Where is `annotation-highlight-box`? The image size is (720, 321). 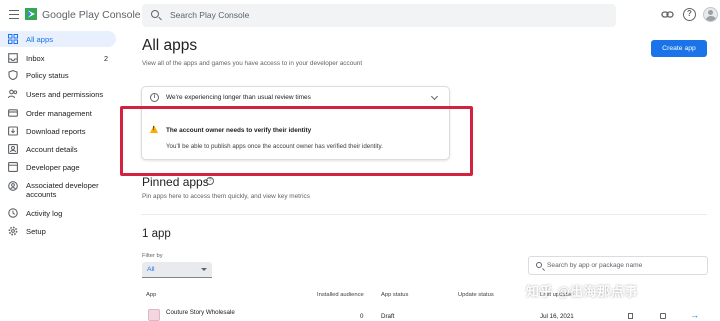
annotation-highlight-box is located at coordinates (296, 141).